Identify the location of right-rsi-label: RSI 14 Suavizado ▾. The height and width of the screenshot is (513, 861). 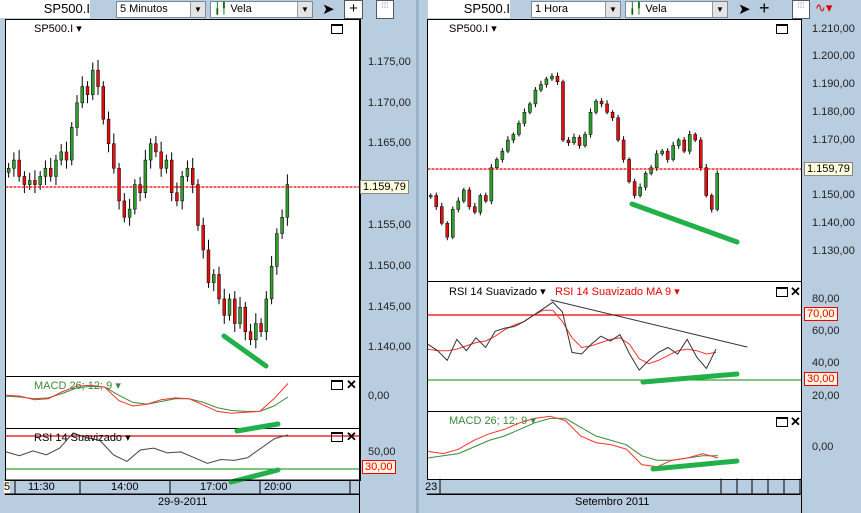
(497, 291).